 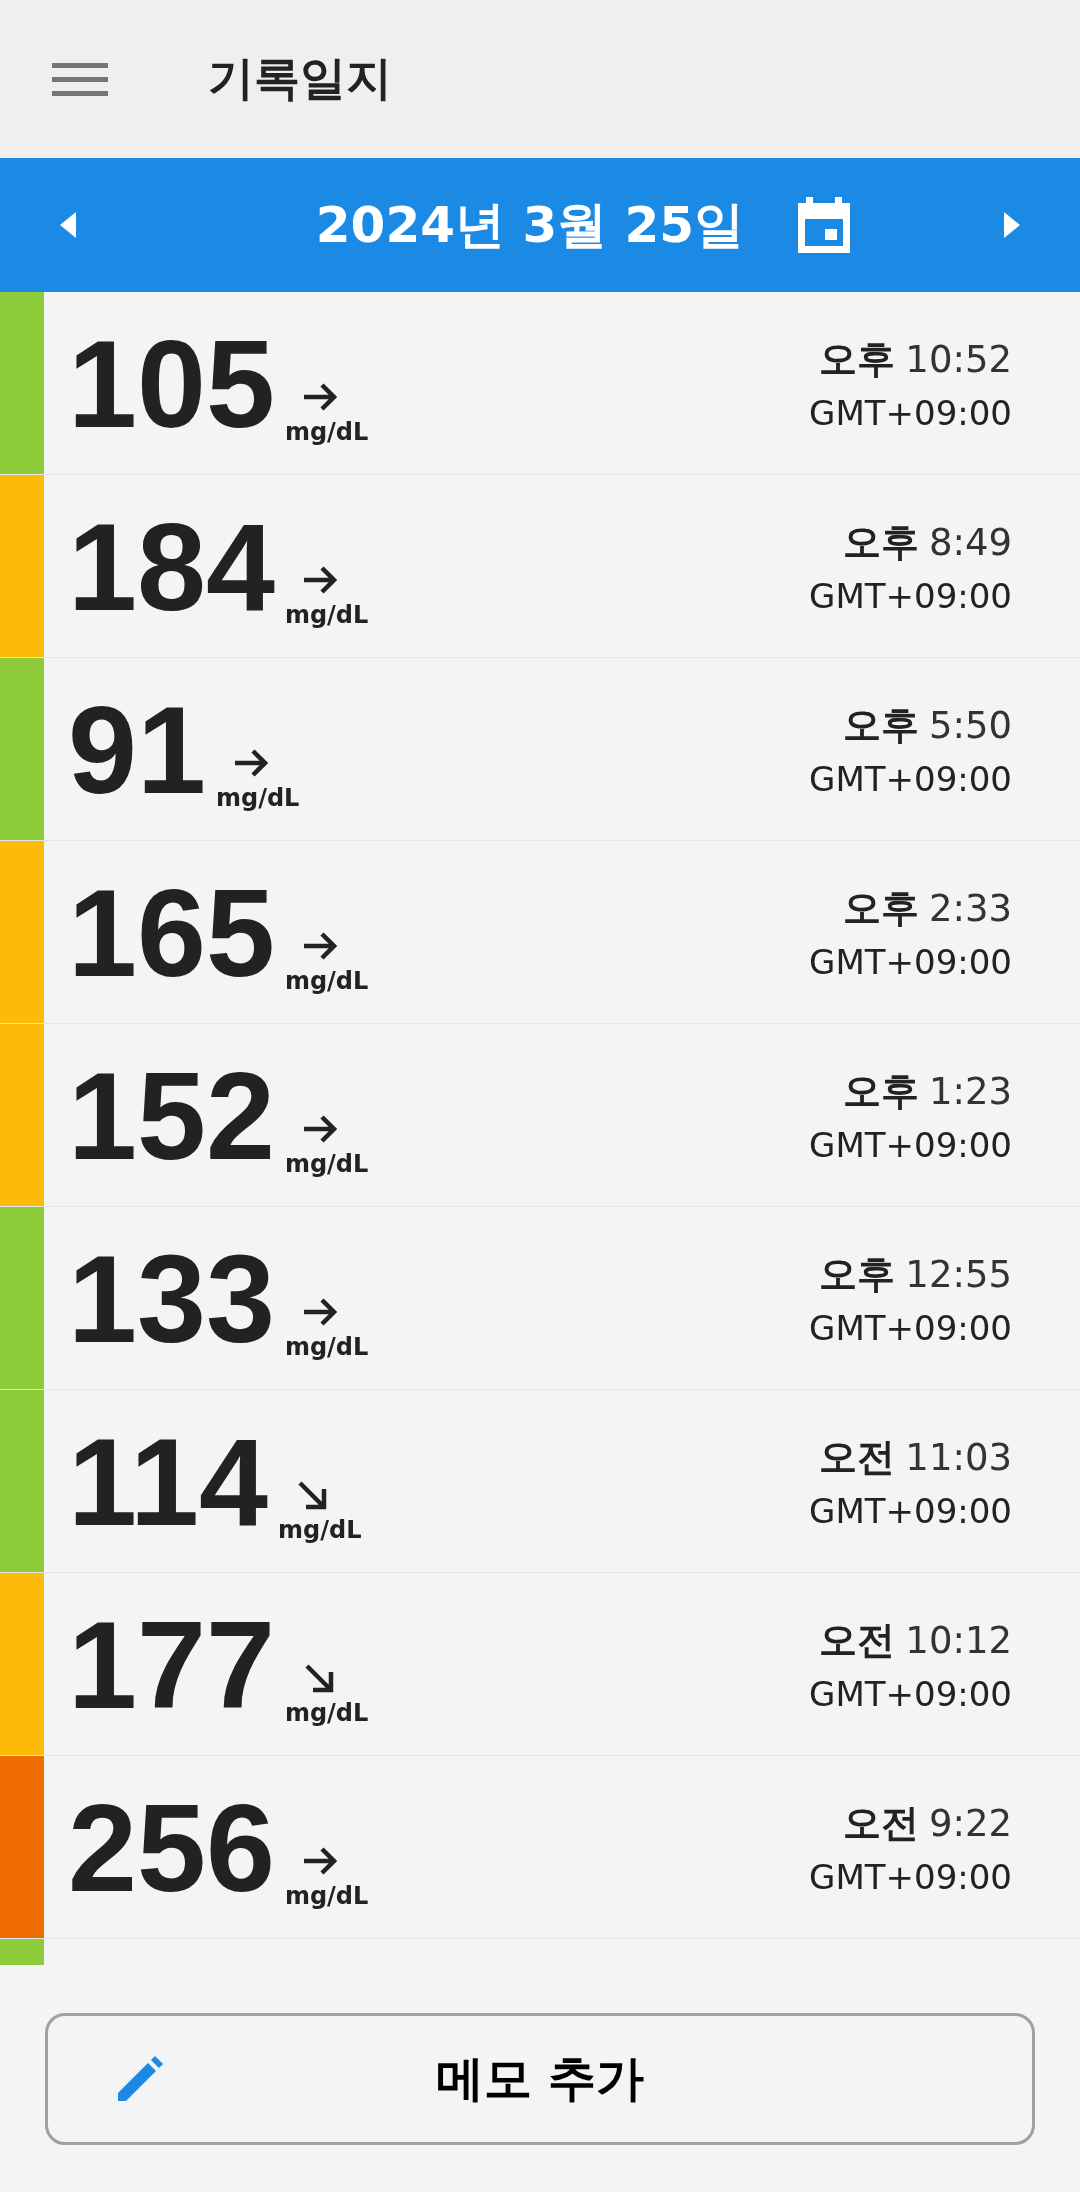 I want to click on glucose-value: 114, so click(x=168, y=1482).